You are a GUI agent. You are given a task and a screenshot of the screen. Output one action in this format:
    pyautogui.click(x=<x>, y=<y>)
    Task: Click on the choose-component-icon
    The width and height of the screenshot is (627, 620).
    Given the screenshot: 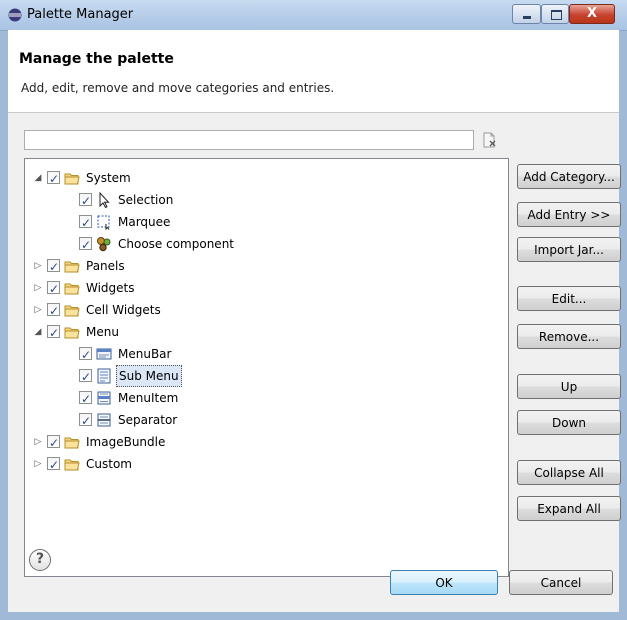 What is the action you would take?
    pyautogui.click(x=104, y=244)
    